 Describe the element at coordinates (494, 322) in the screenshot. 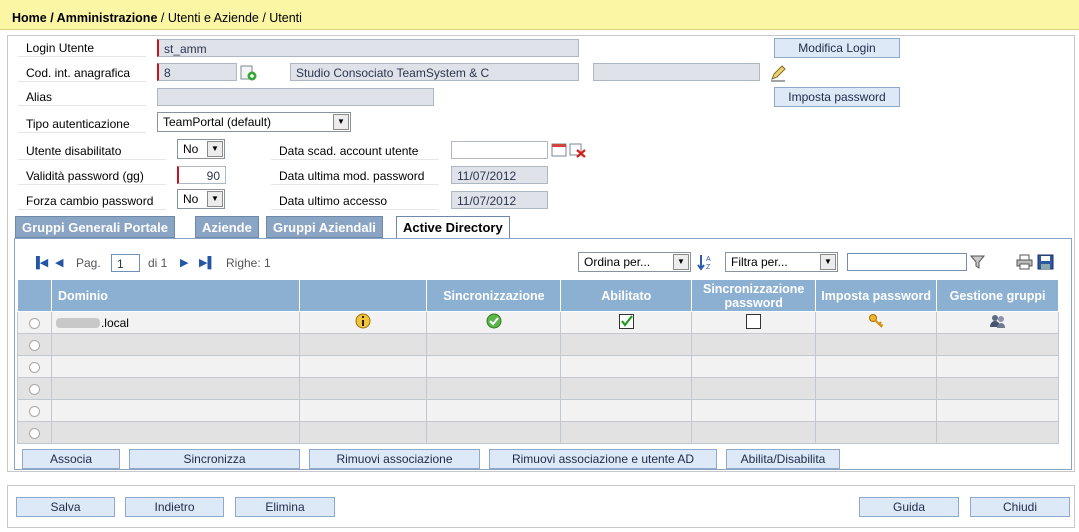

I see `sync-check-icon` at that location.